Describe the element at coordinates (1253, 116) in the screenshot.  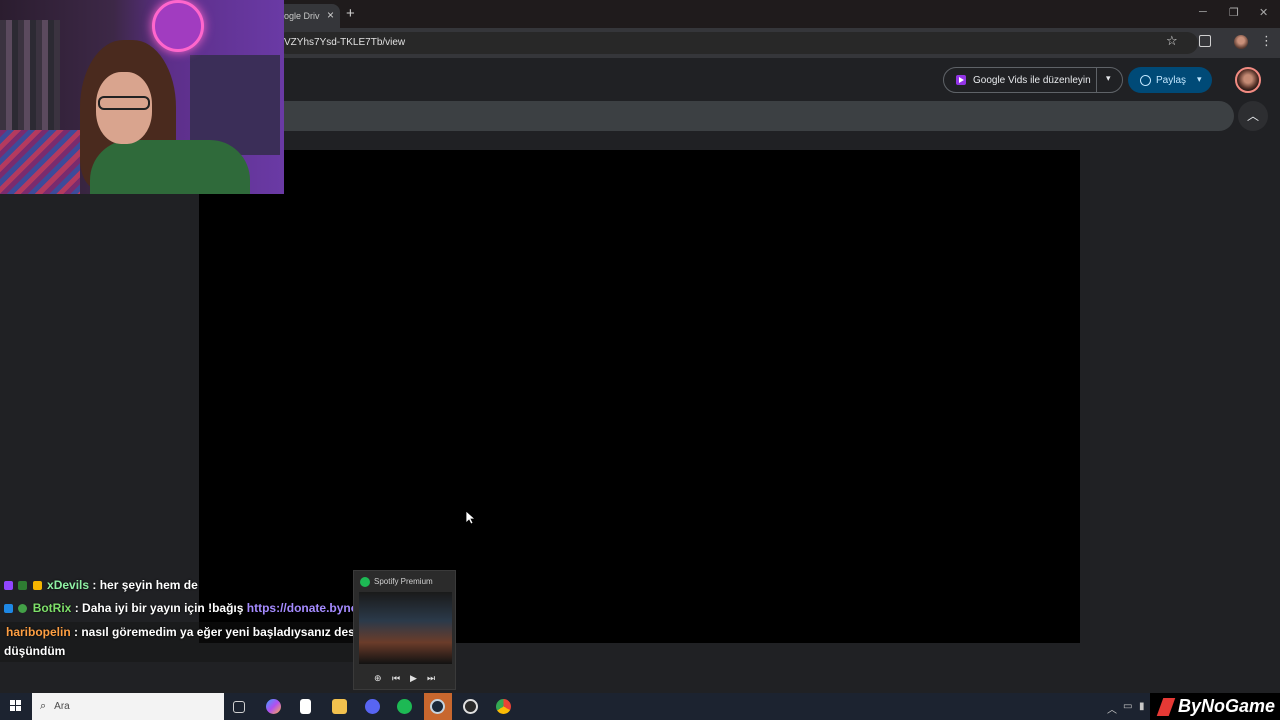
I see `collapse-chevron-icon: ︿` at that location.